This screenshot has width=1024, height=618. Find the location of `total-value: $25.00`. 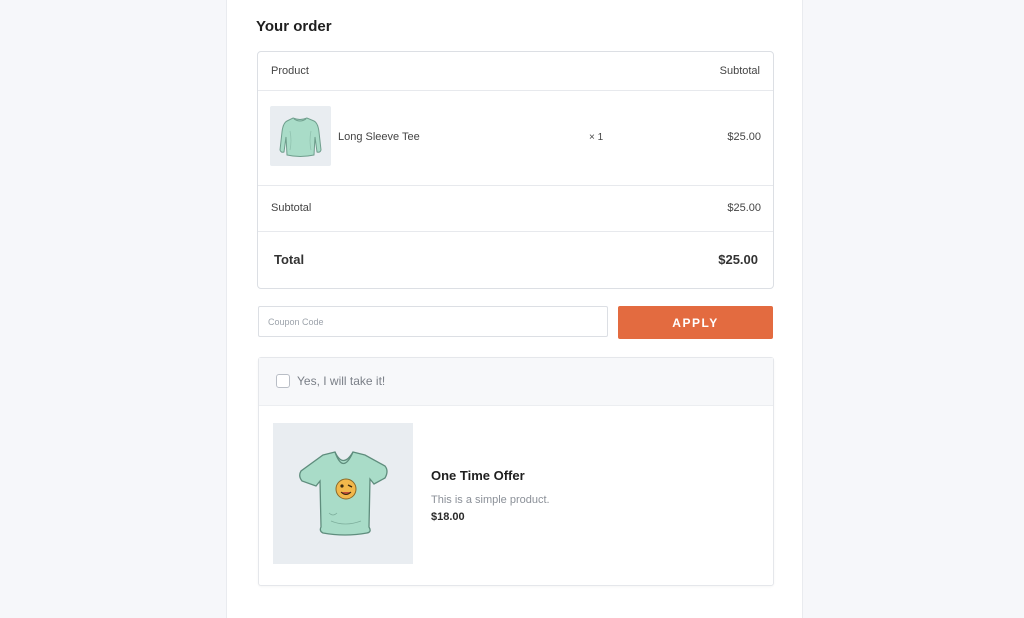

total-value: $25.00 is located at coordinates (738, 259).